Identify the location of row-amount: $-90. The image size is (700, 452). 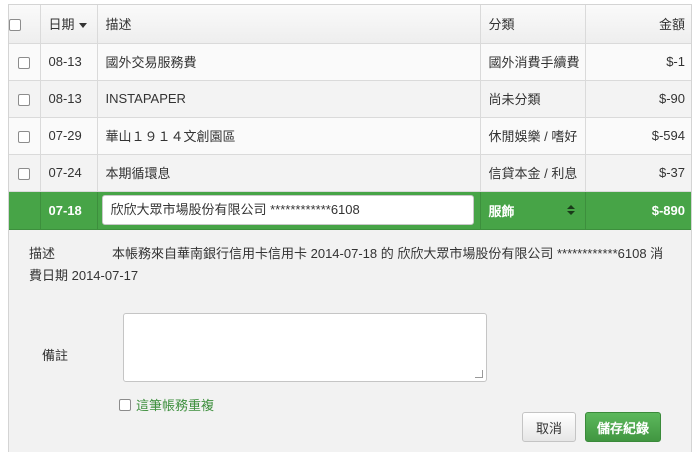
(637, 98).